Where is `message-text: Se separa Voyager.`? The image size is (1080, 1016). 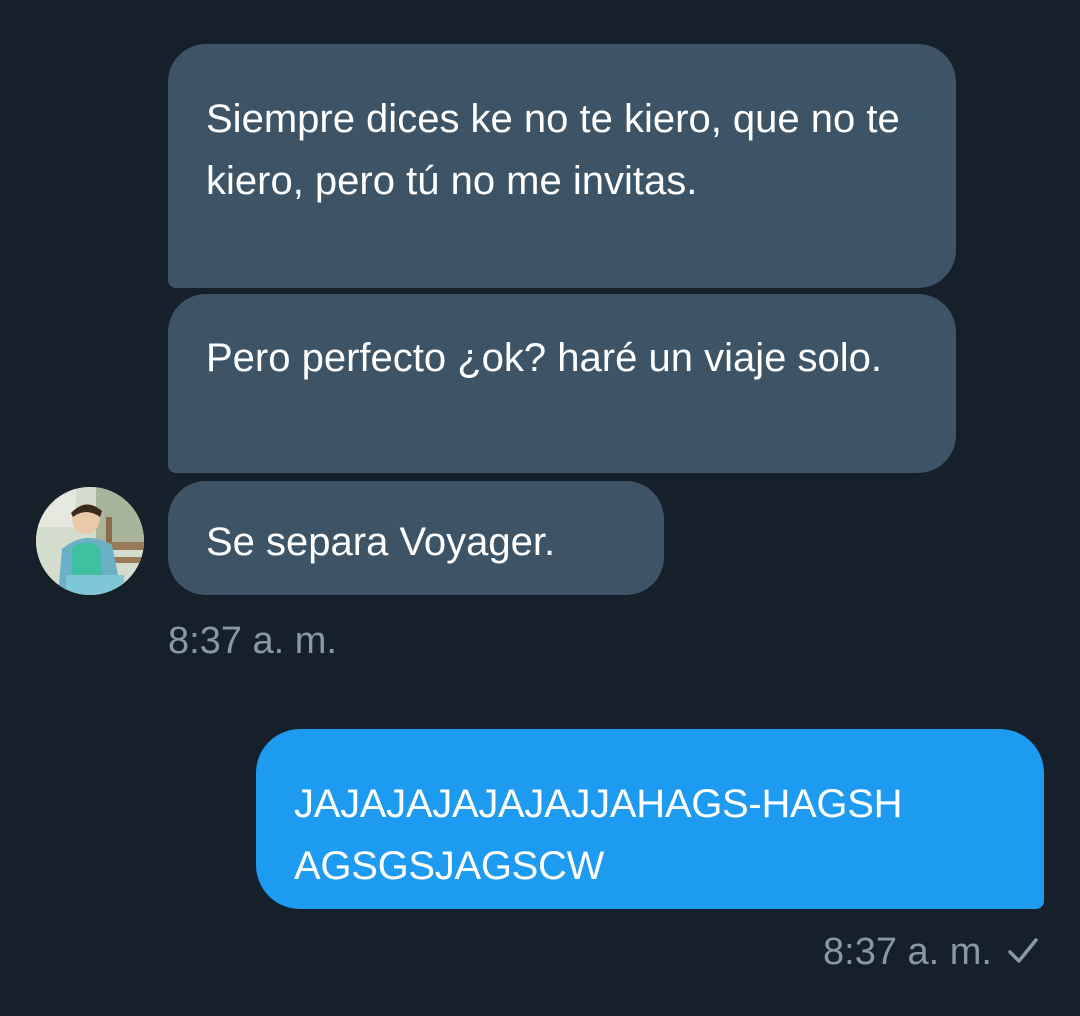 message-text: Se separa Voyager. is located at coordinates (381, 542).